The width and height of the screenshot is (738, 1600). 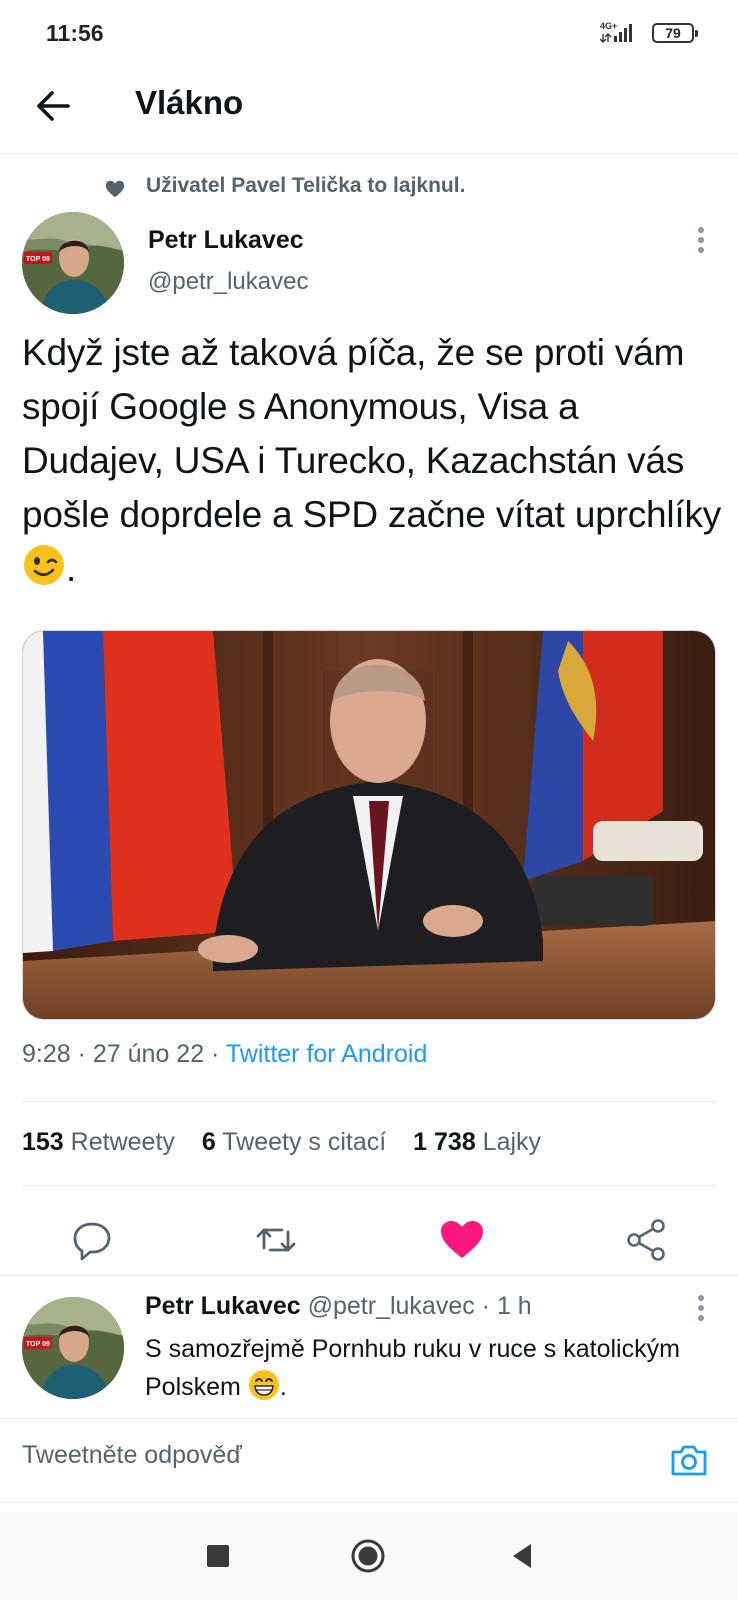 I want to click on reply-button, so click(x=92, y=1240).